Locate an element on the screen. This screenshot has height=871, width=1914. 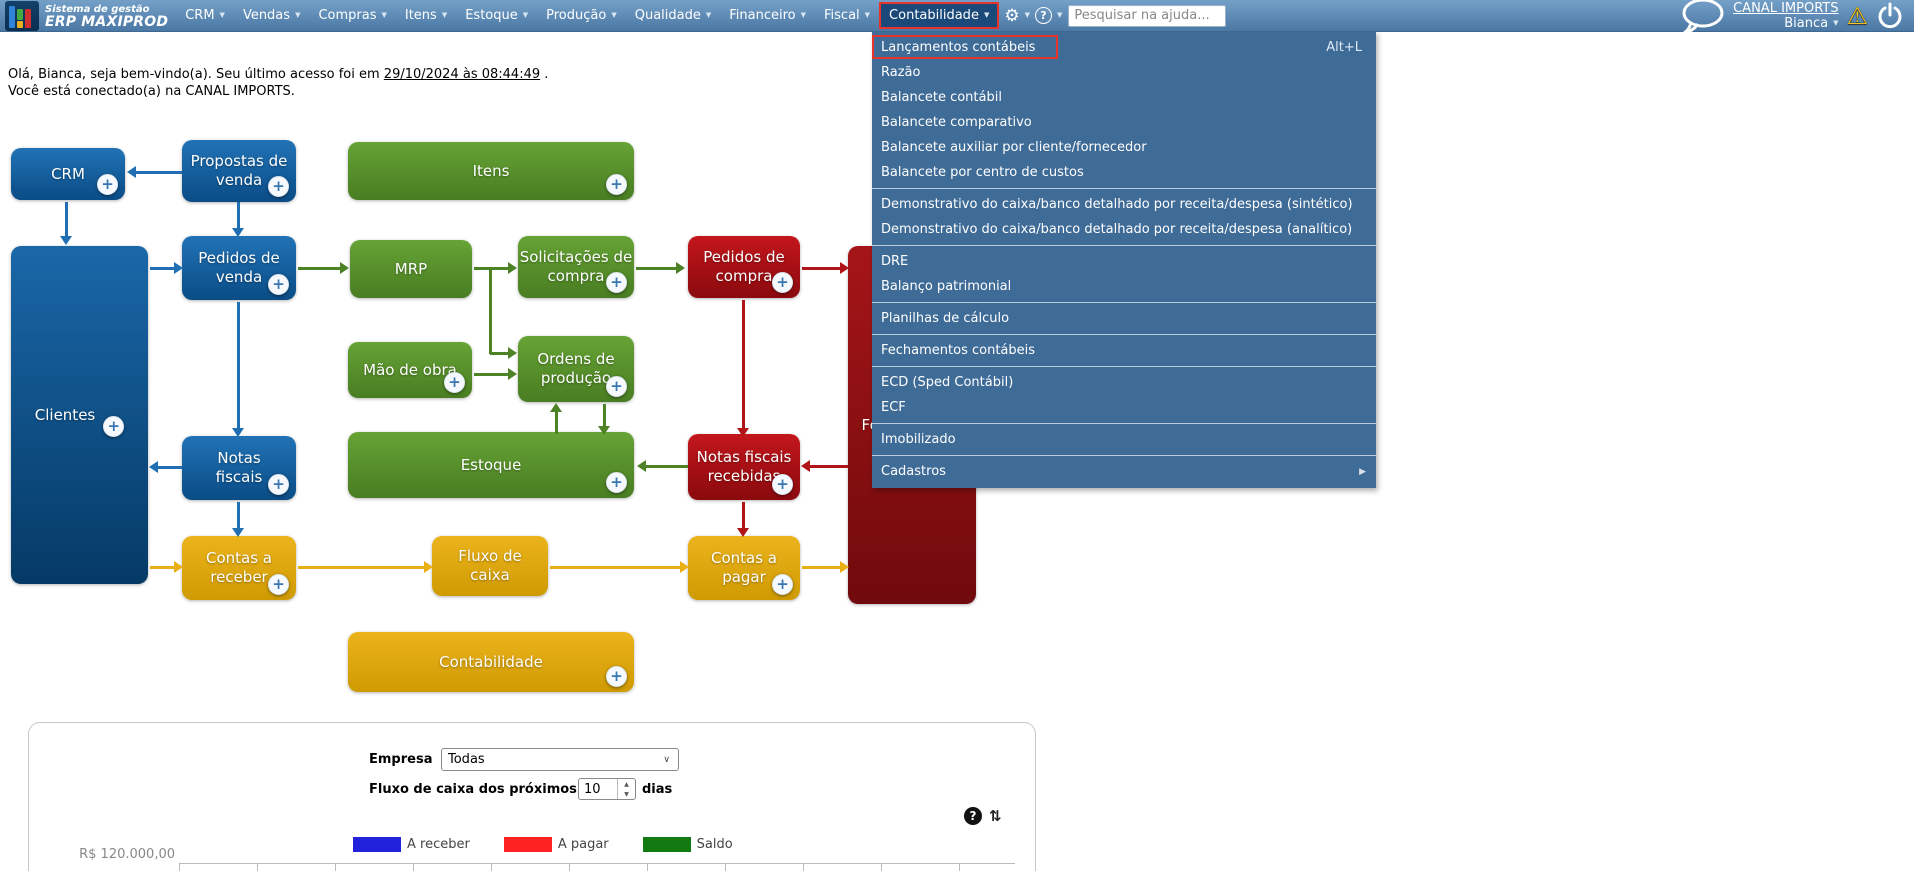
dropdown-item-ecd-sped-cont-bil: ECD (Sped Contábil) is located at coordinates (1124, 382).